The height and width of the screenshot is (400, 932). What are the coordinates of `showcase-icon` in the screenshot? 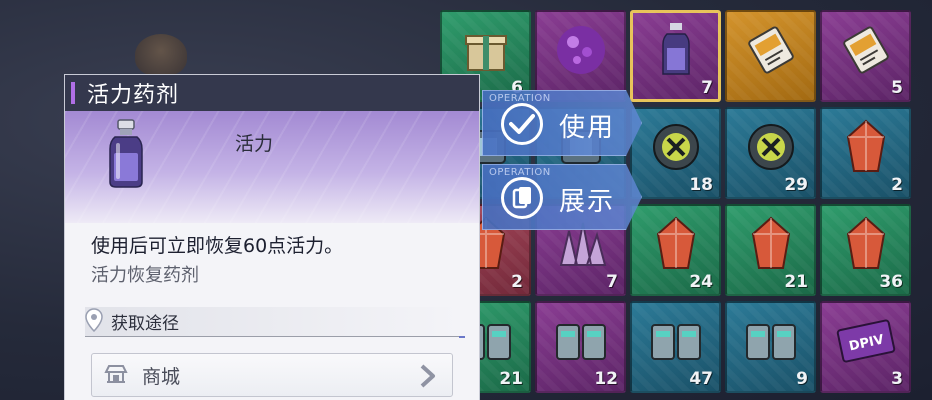 It's located at (522, 198).